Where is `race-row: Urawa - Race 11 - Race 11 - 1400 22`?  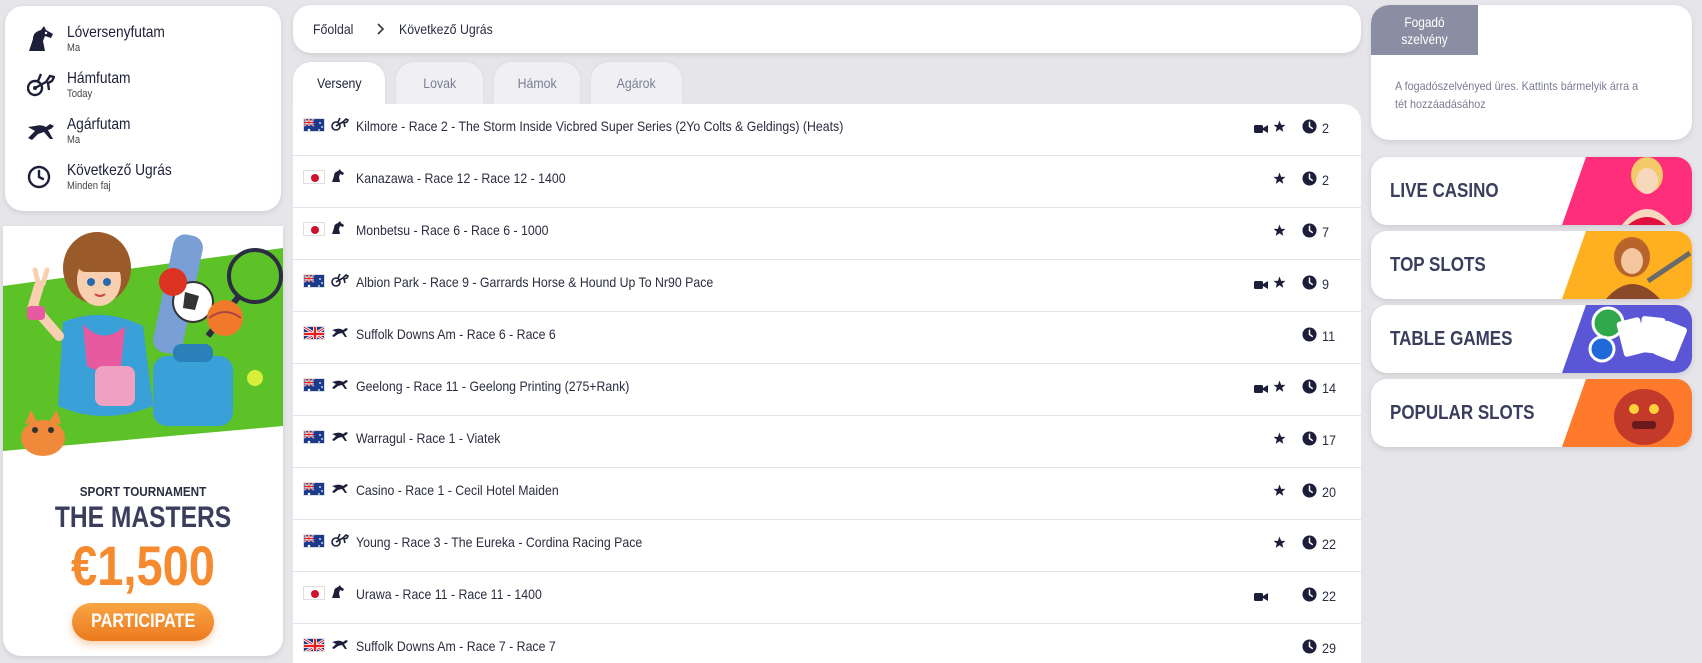 race-row: Urawa - Race 11 - Race 11 - 1400 22 is located at coordinates (827, 598).